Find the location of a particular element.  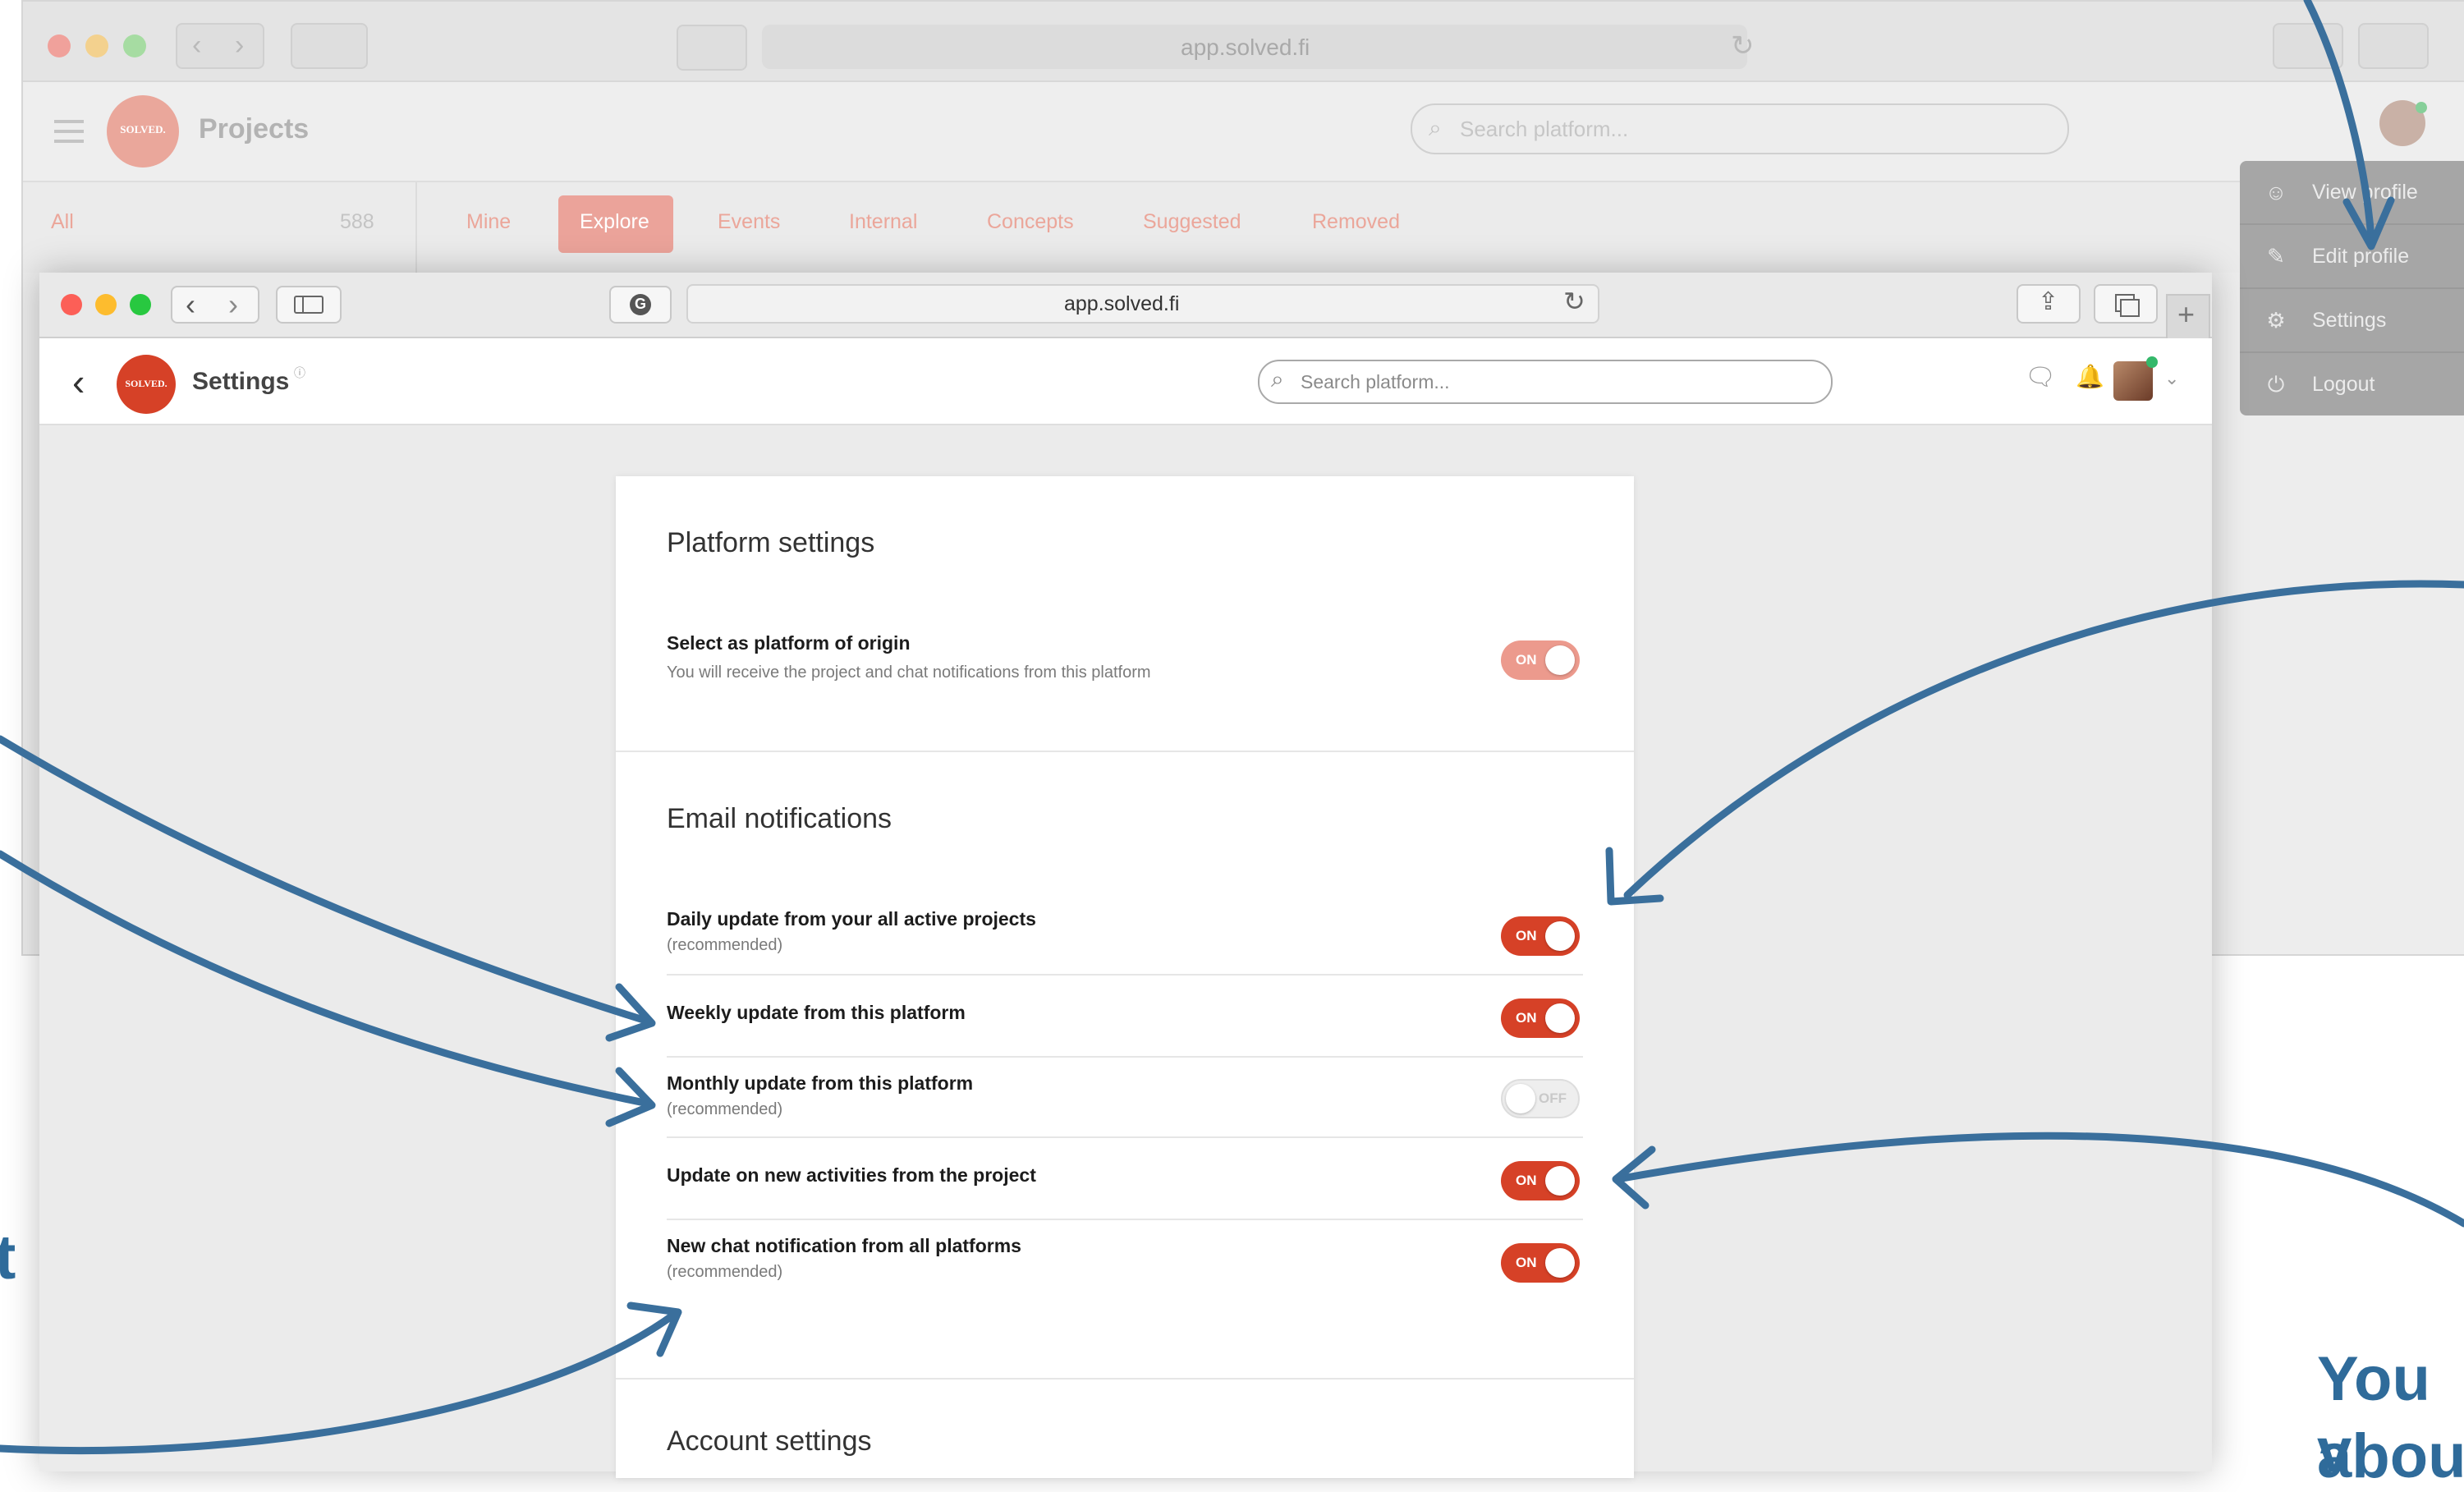

arrow-to-weekly is located at coordinates (327, 880).